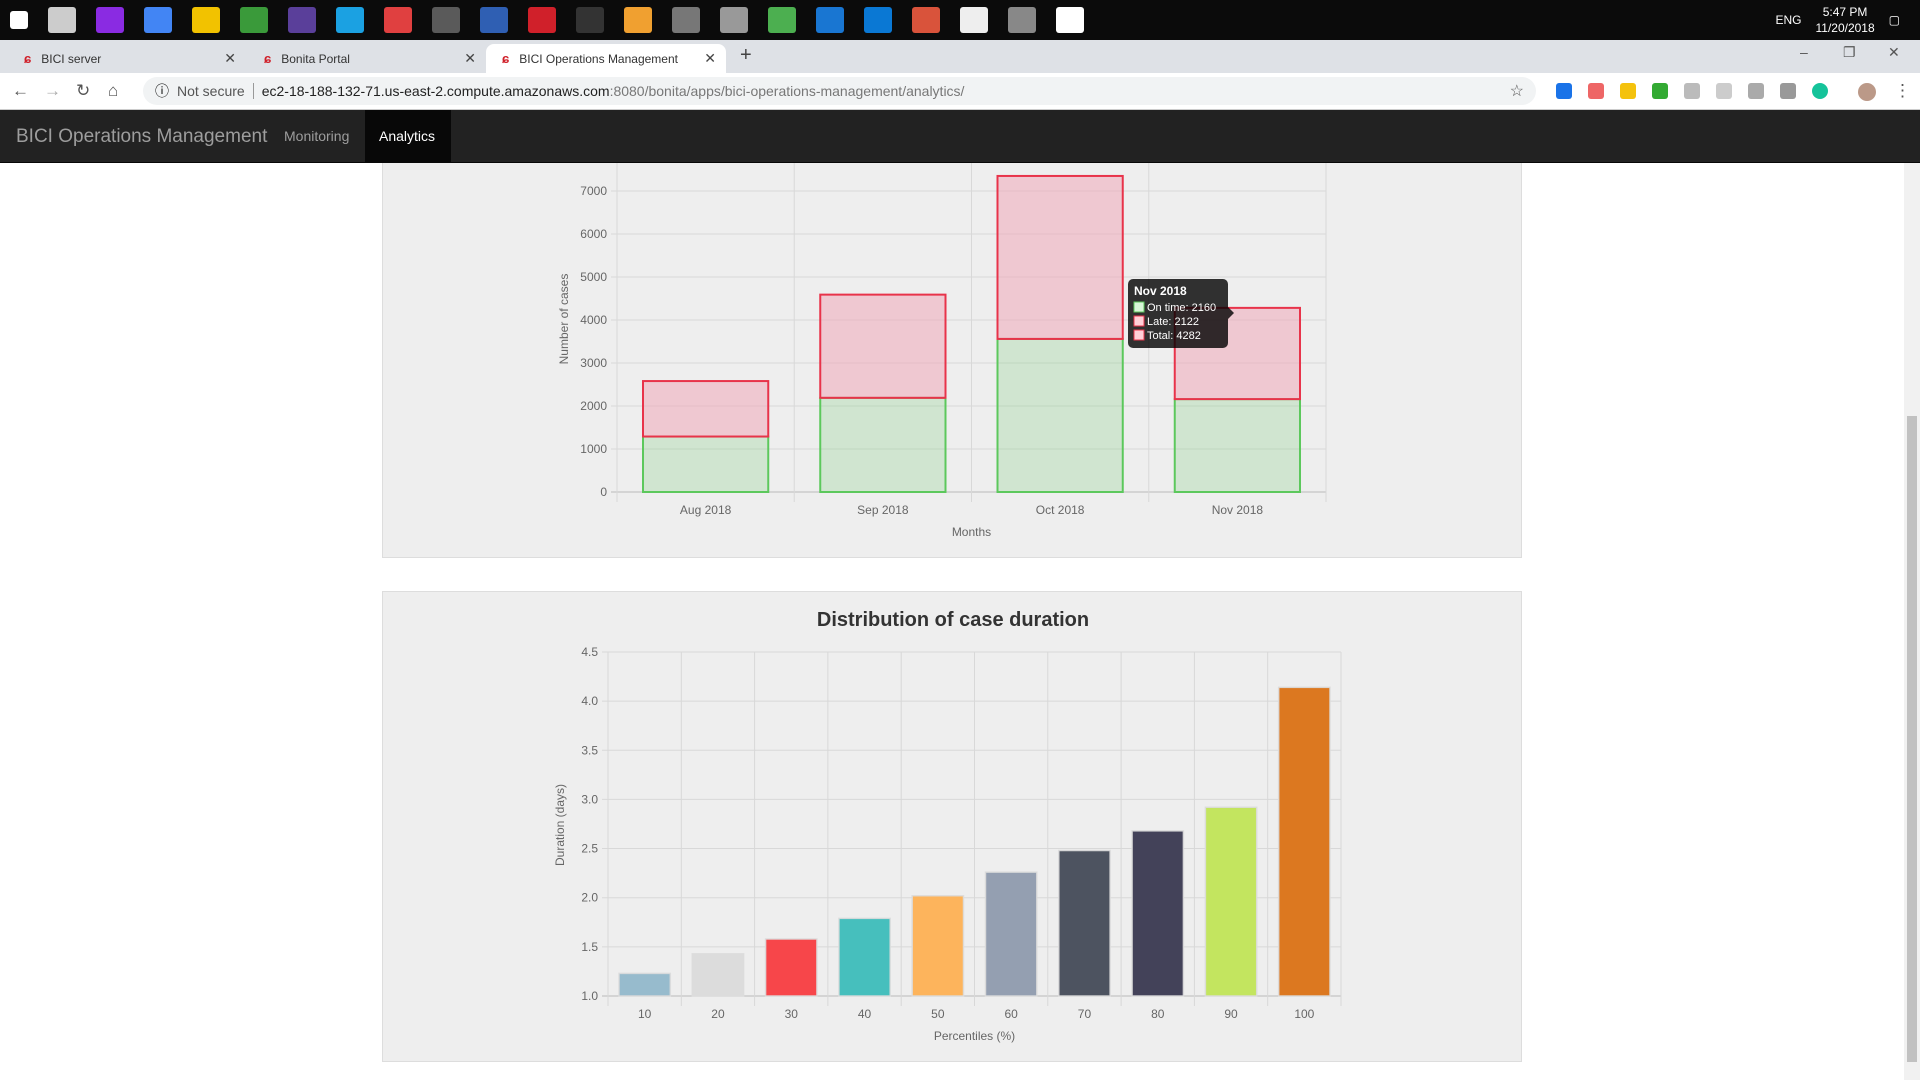 The height and width of the screenshot is (1080, 1920). What do you see at coordinates (1788, 20) in the screenshot?
I see `language-indicator: ENG` at bounding box center [1788, 20].